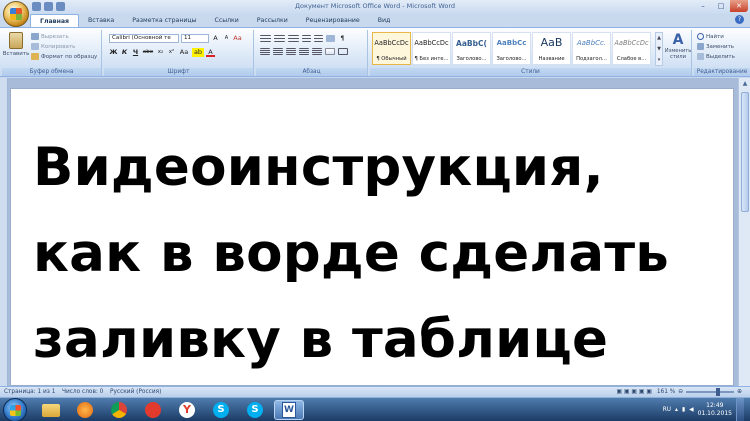  Describe the element at coordinates (221, 410) in the screenshot. I see `skype-icon: S` at that location.